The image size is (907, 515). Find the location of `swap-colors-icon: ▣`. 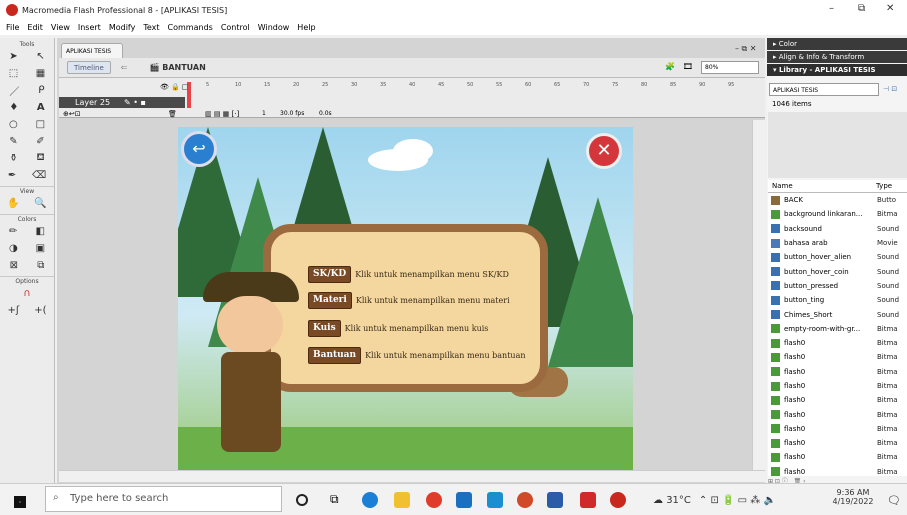

swap-colors-icon: ▣ is located at coordinates (40, 248).